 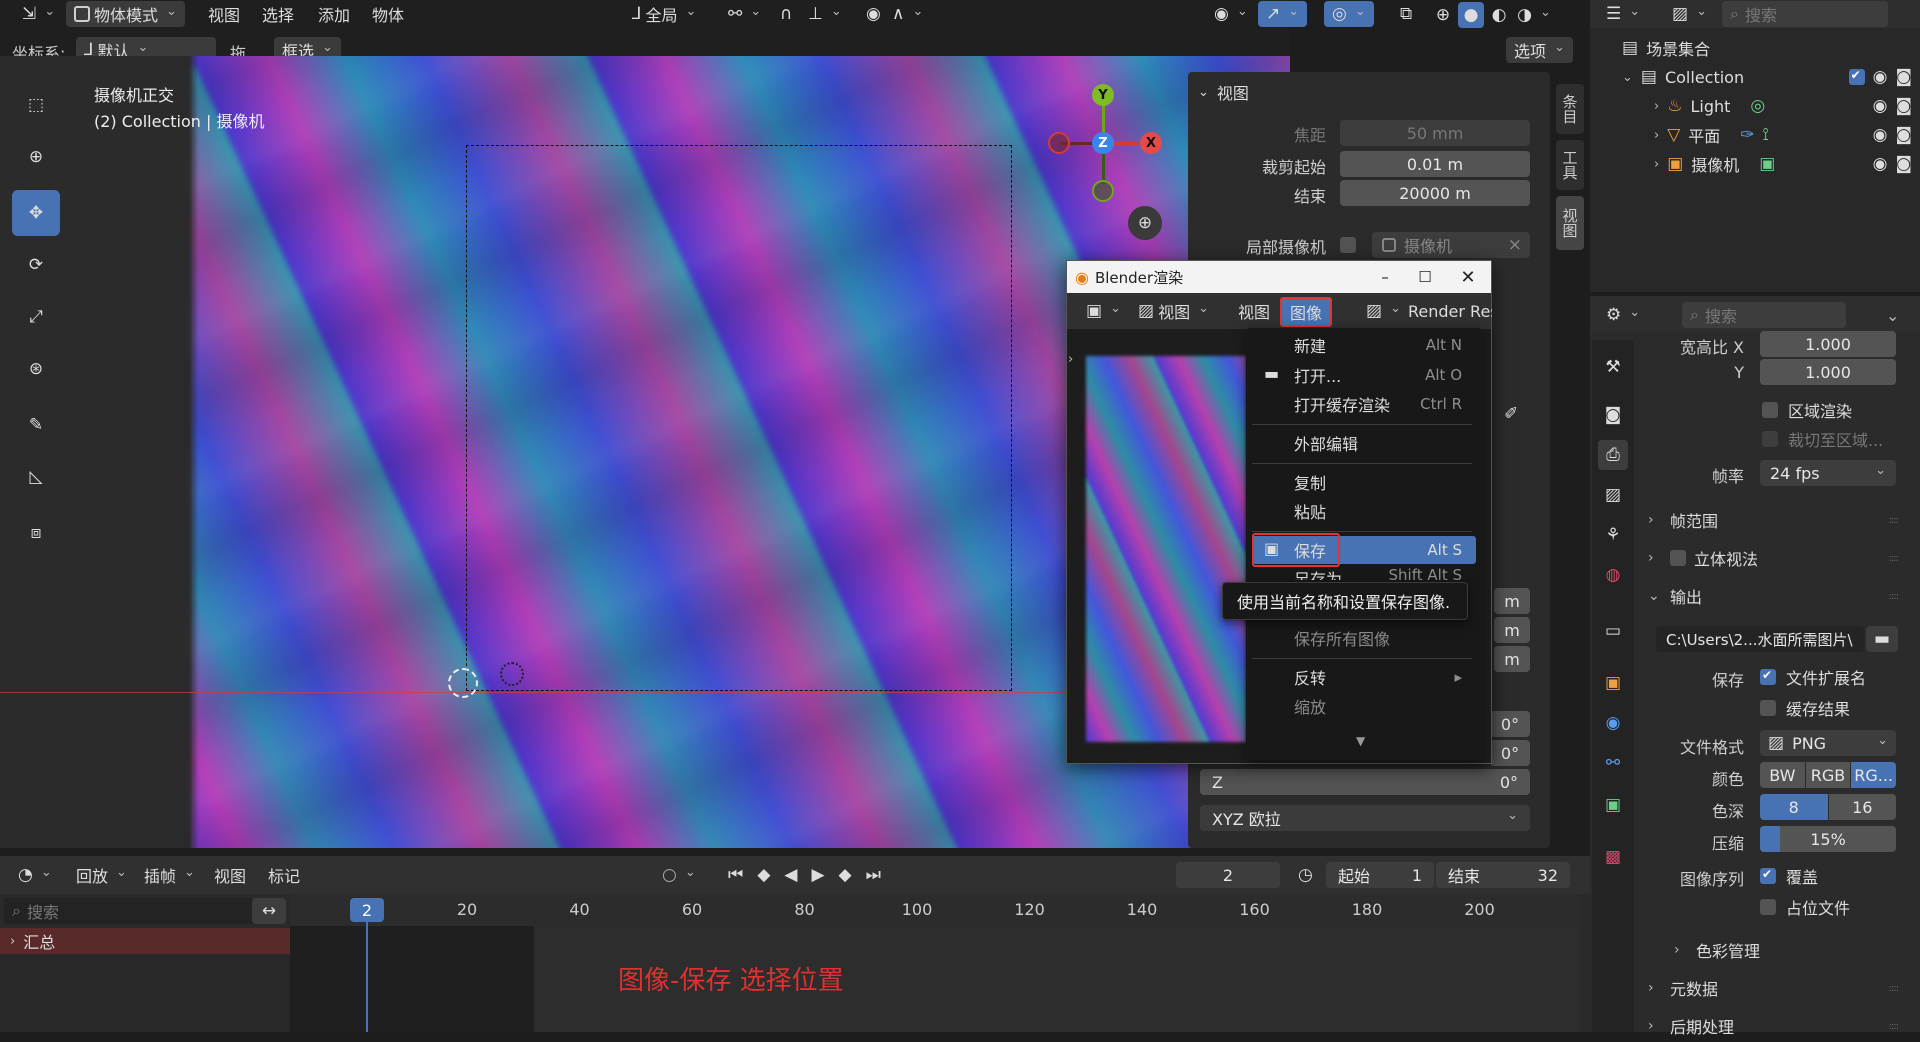 What do you see at coordinates (1103, 311) in the screenshot?
I see `render-editor-type: ▣` at bounding box center [1103, 311].